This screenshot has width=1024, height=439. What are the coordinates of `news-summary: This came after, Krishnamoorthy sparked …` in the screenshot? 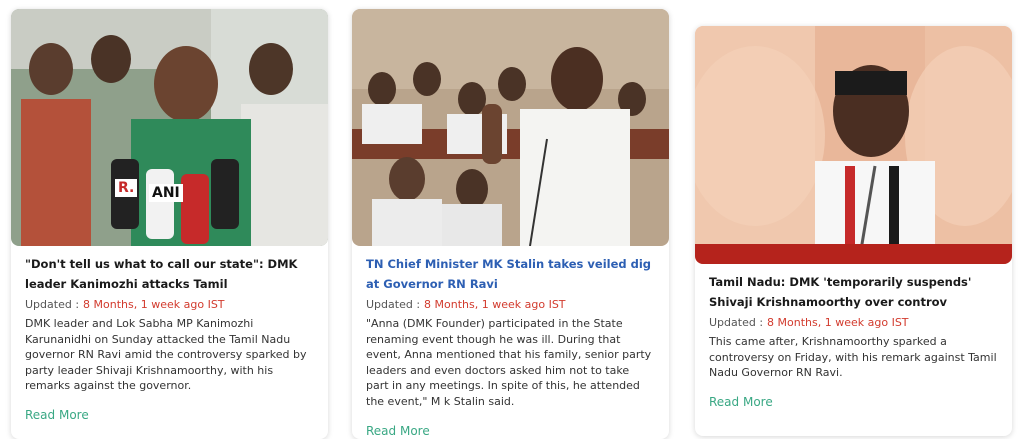 It's located at (853, 357).